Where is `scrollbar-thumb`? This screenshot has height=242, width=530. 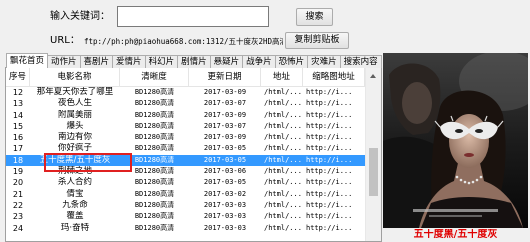
scrollbar-thumb is located at coordinates (373, 172).